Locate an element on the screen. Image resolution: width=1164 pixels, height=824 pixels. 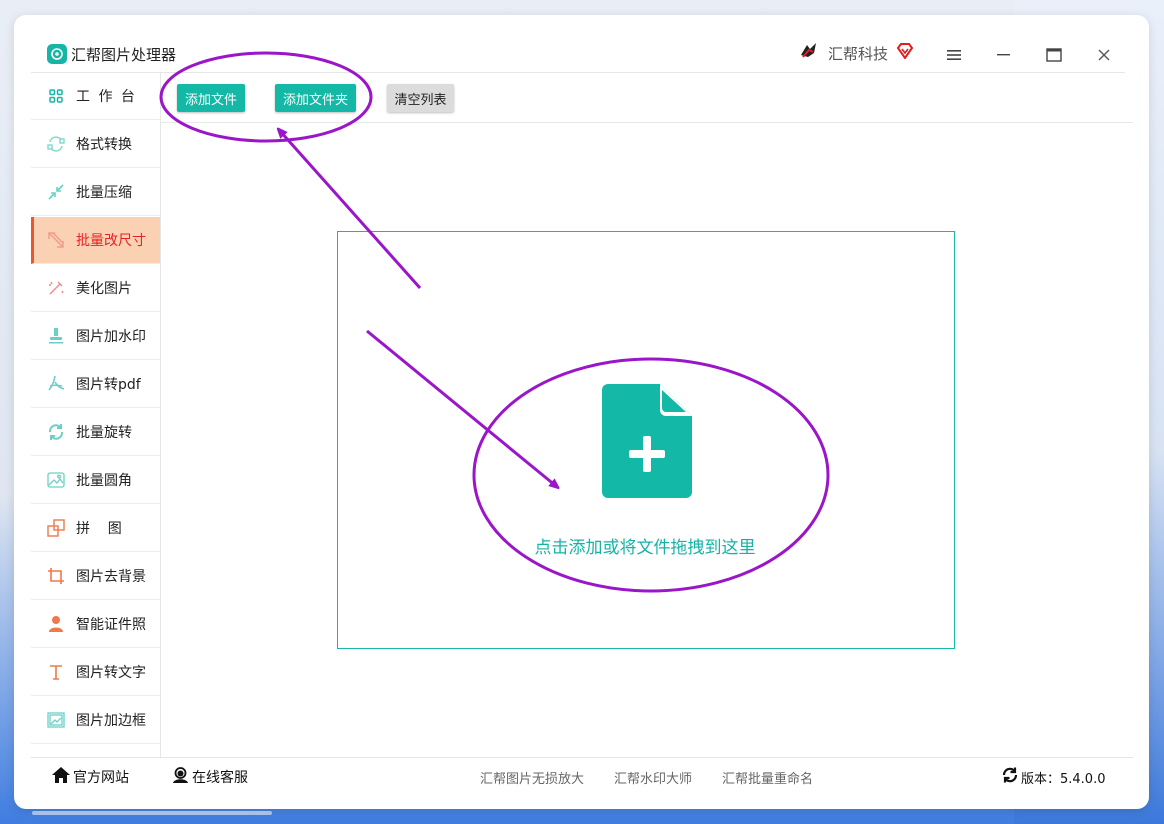
sidebar-item-rounded-corner: 批量圆角 is located at coordinates (95, 480).